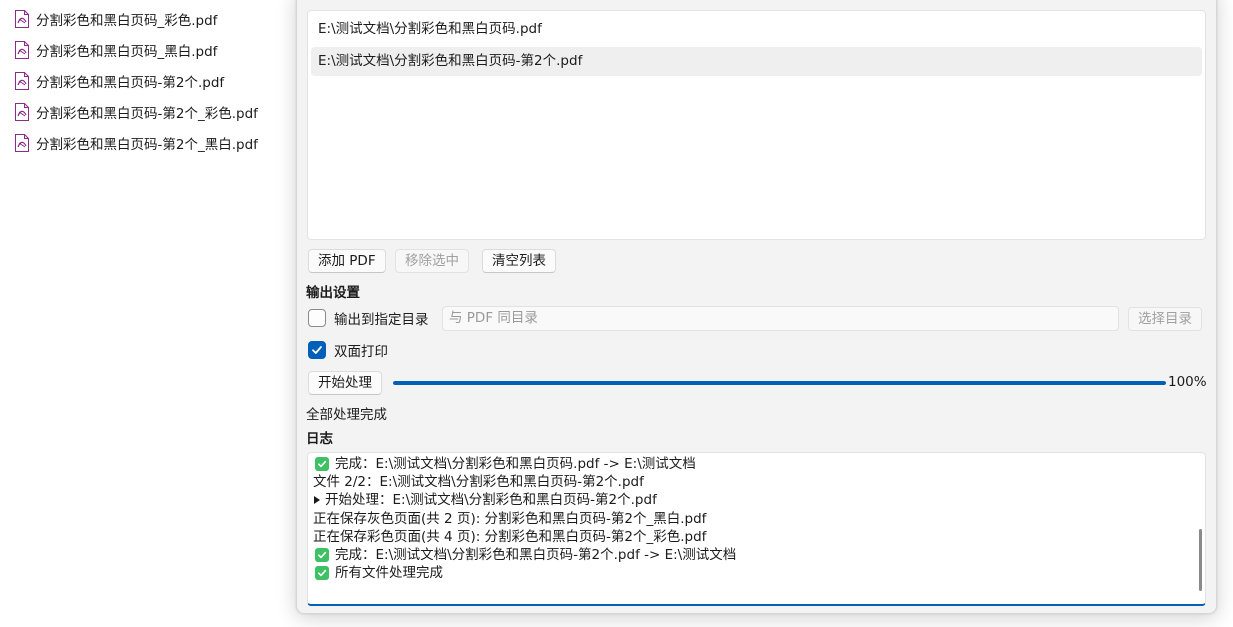 Image resolution: width=1233 pixels, height=627 pixels. What do you see at coordinates (759, 537) in the screenshot?
I see `log-line: 正在保存彩色页面(共 4 页): 分割彩色和黑白页码-第2个_彩色.pdf` at bounding box center [759, 537].